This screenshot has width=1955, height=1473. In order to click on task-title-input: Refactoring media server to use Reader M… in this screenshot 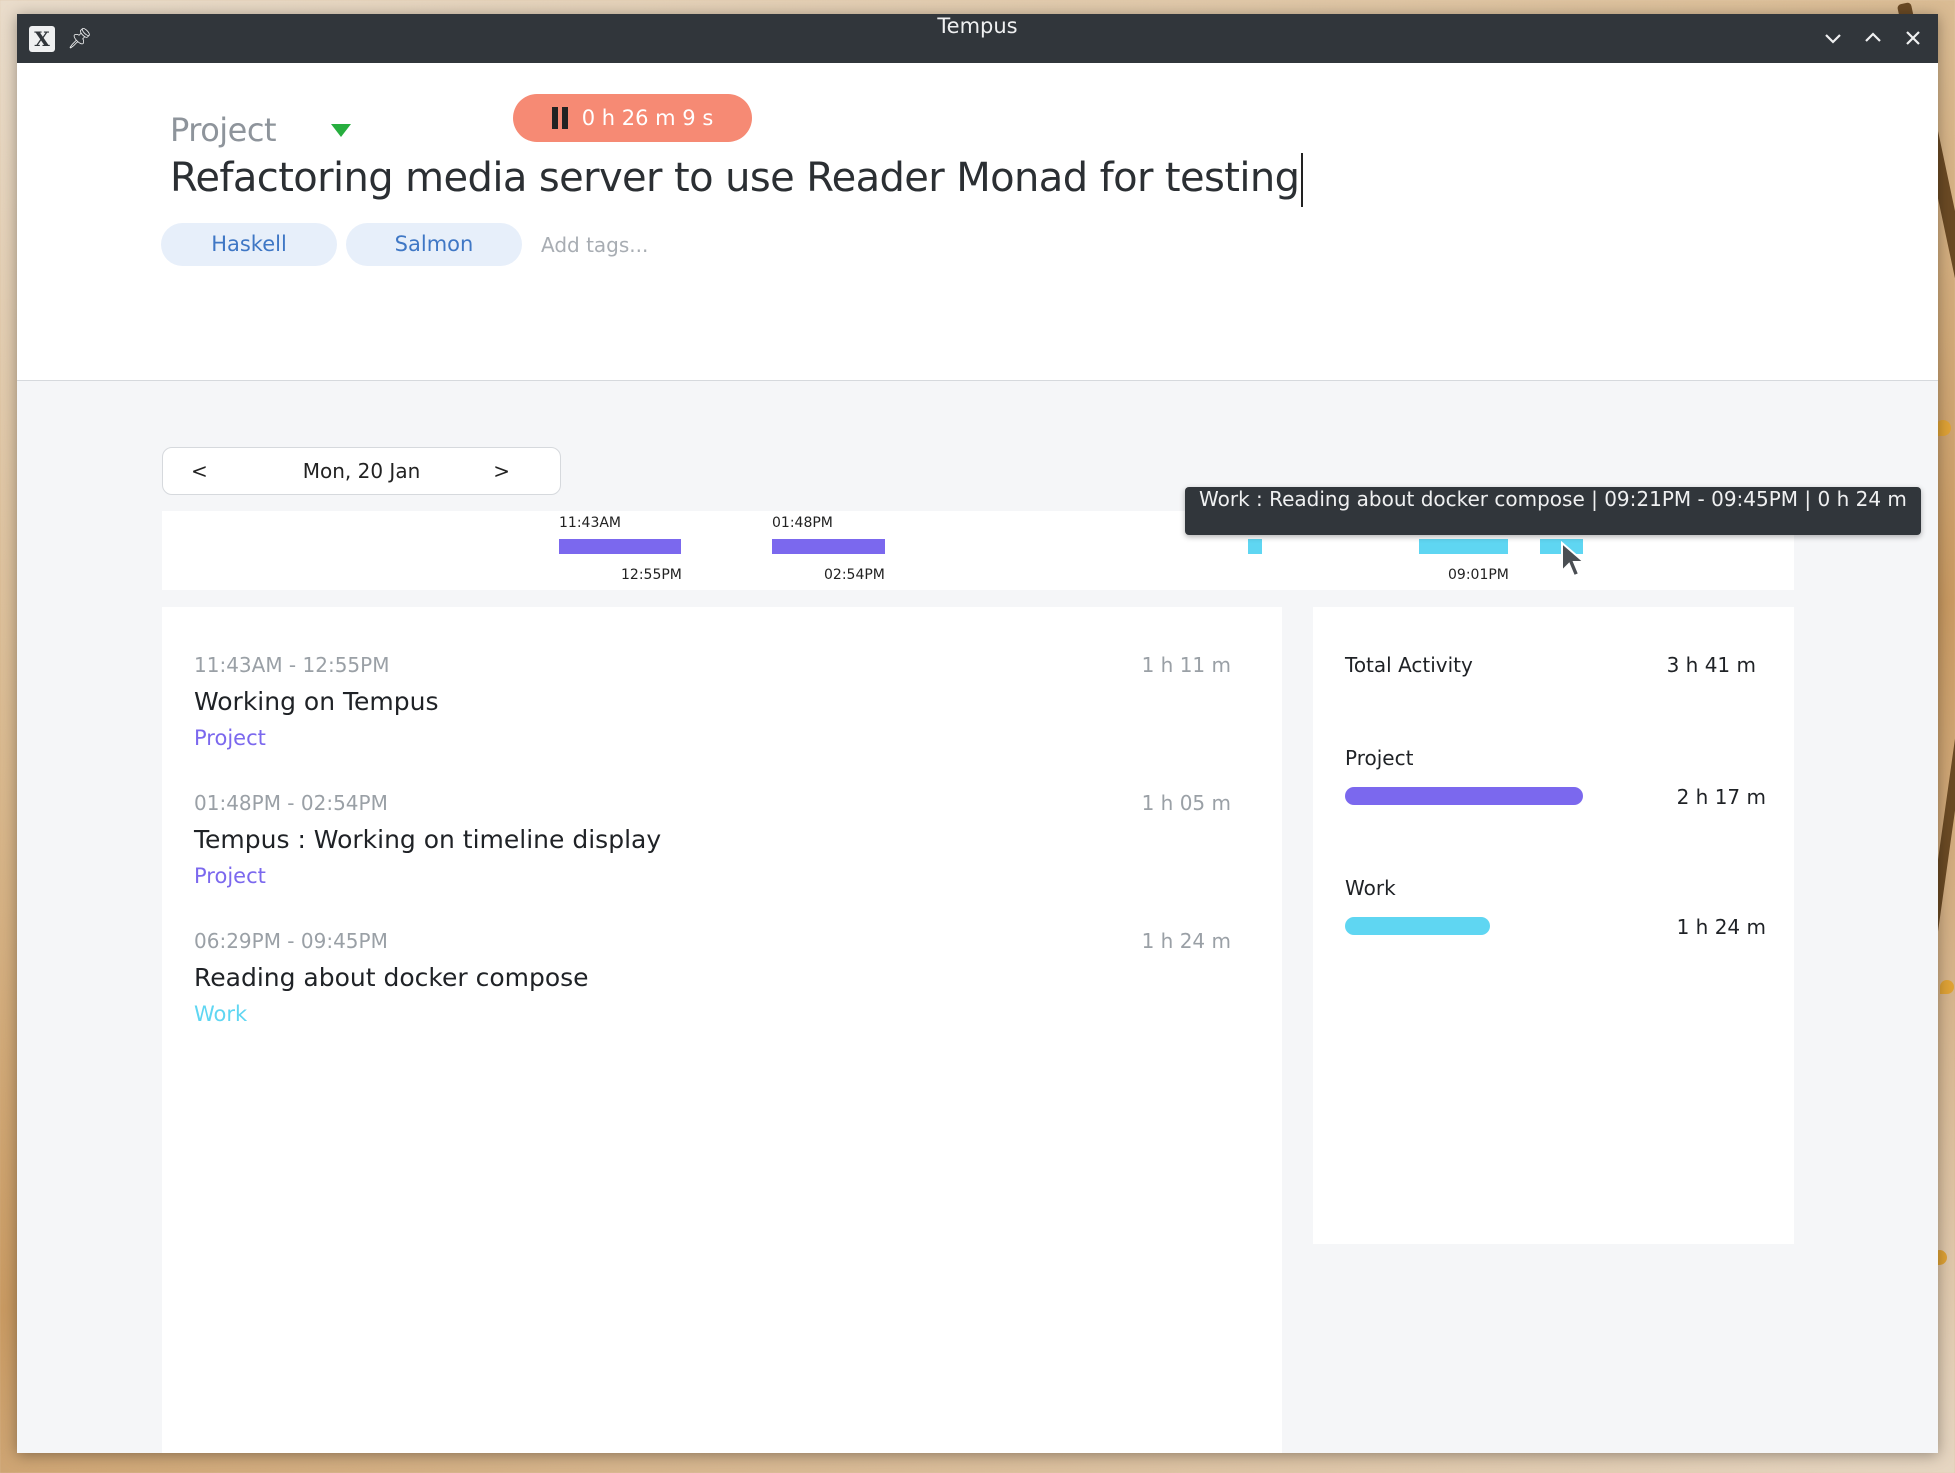, I will do `click(737, 189)`.